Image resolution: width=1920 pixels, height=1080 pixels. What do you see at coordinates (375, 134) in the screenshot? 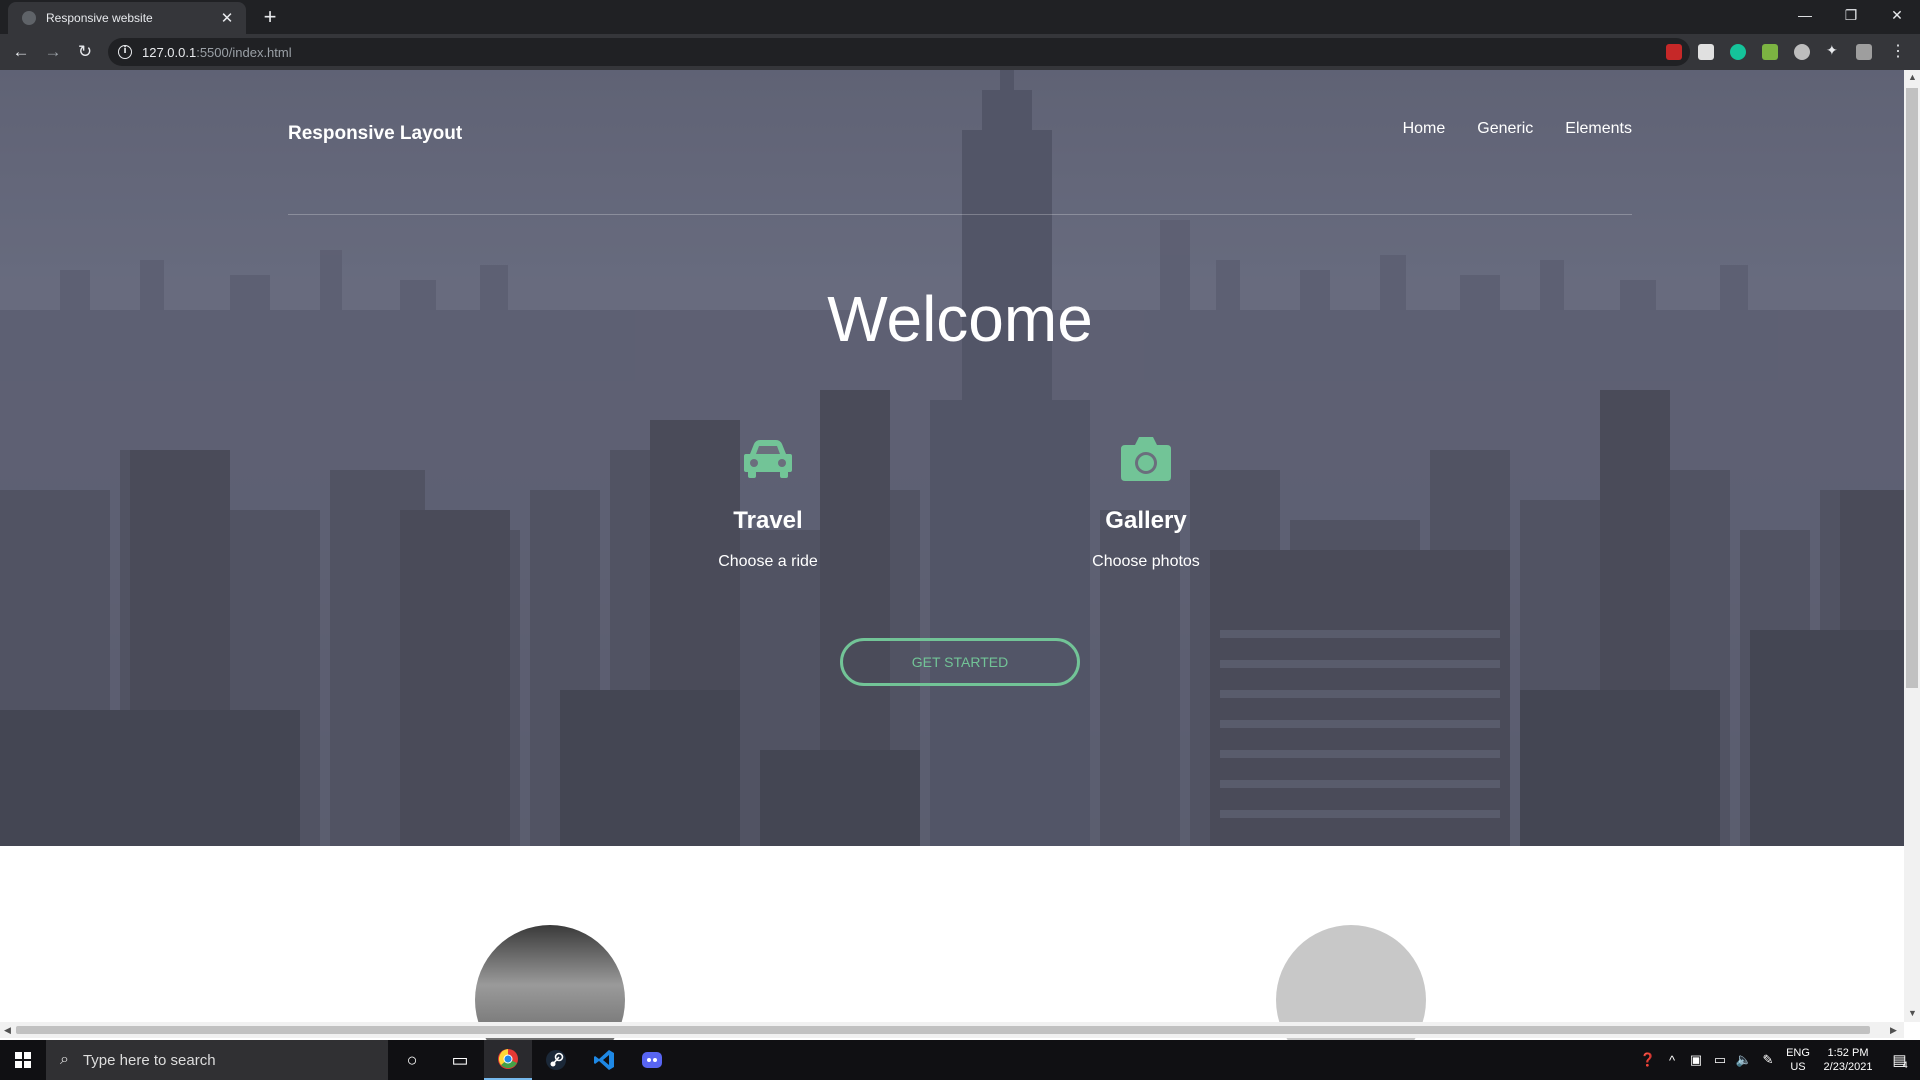
I see `site-brand: Responsive Layout` at bounding box center [375, 134].